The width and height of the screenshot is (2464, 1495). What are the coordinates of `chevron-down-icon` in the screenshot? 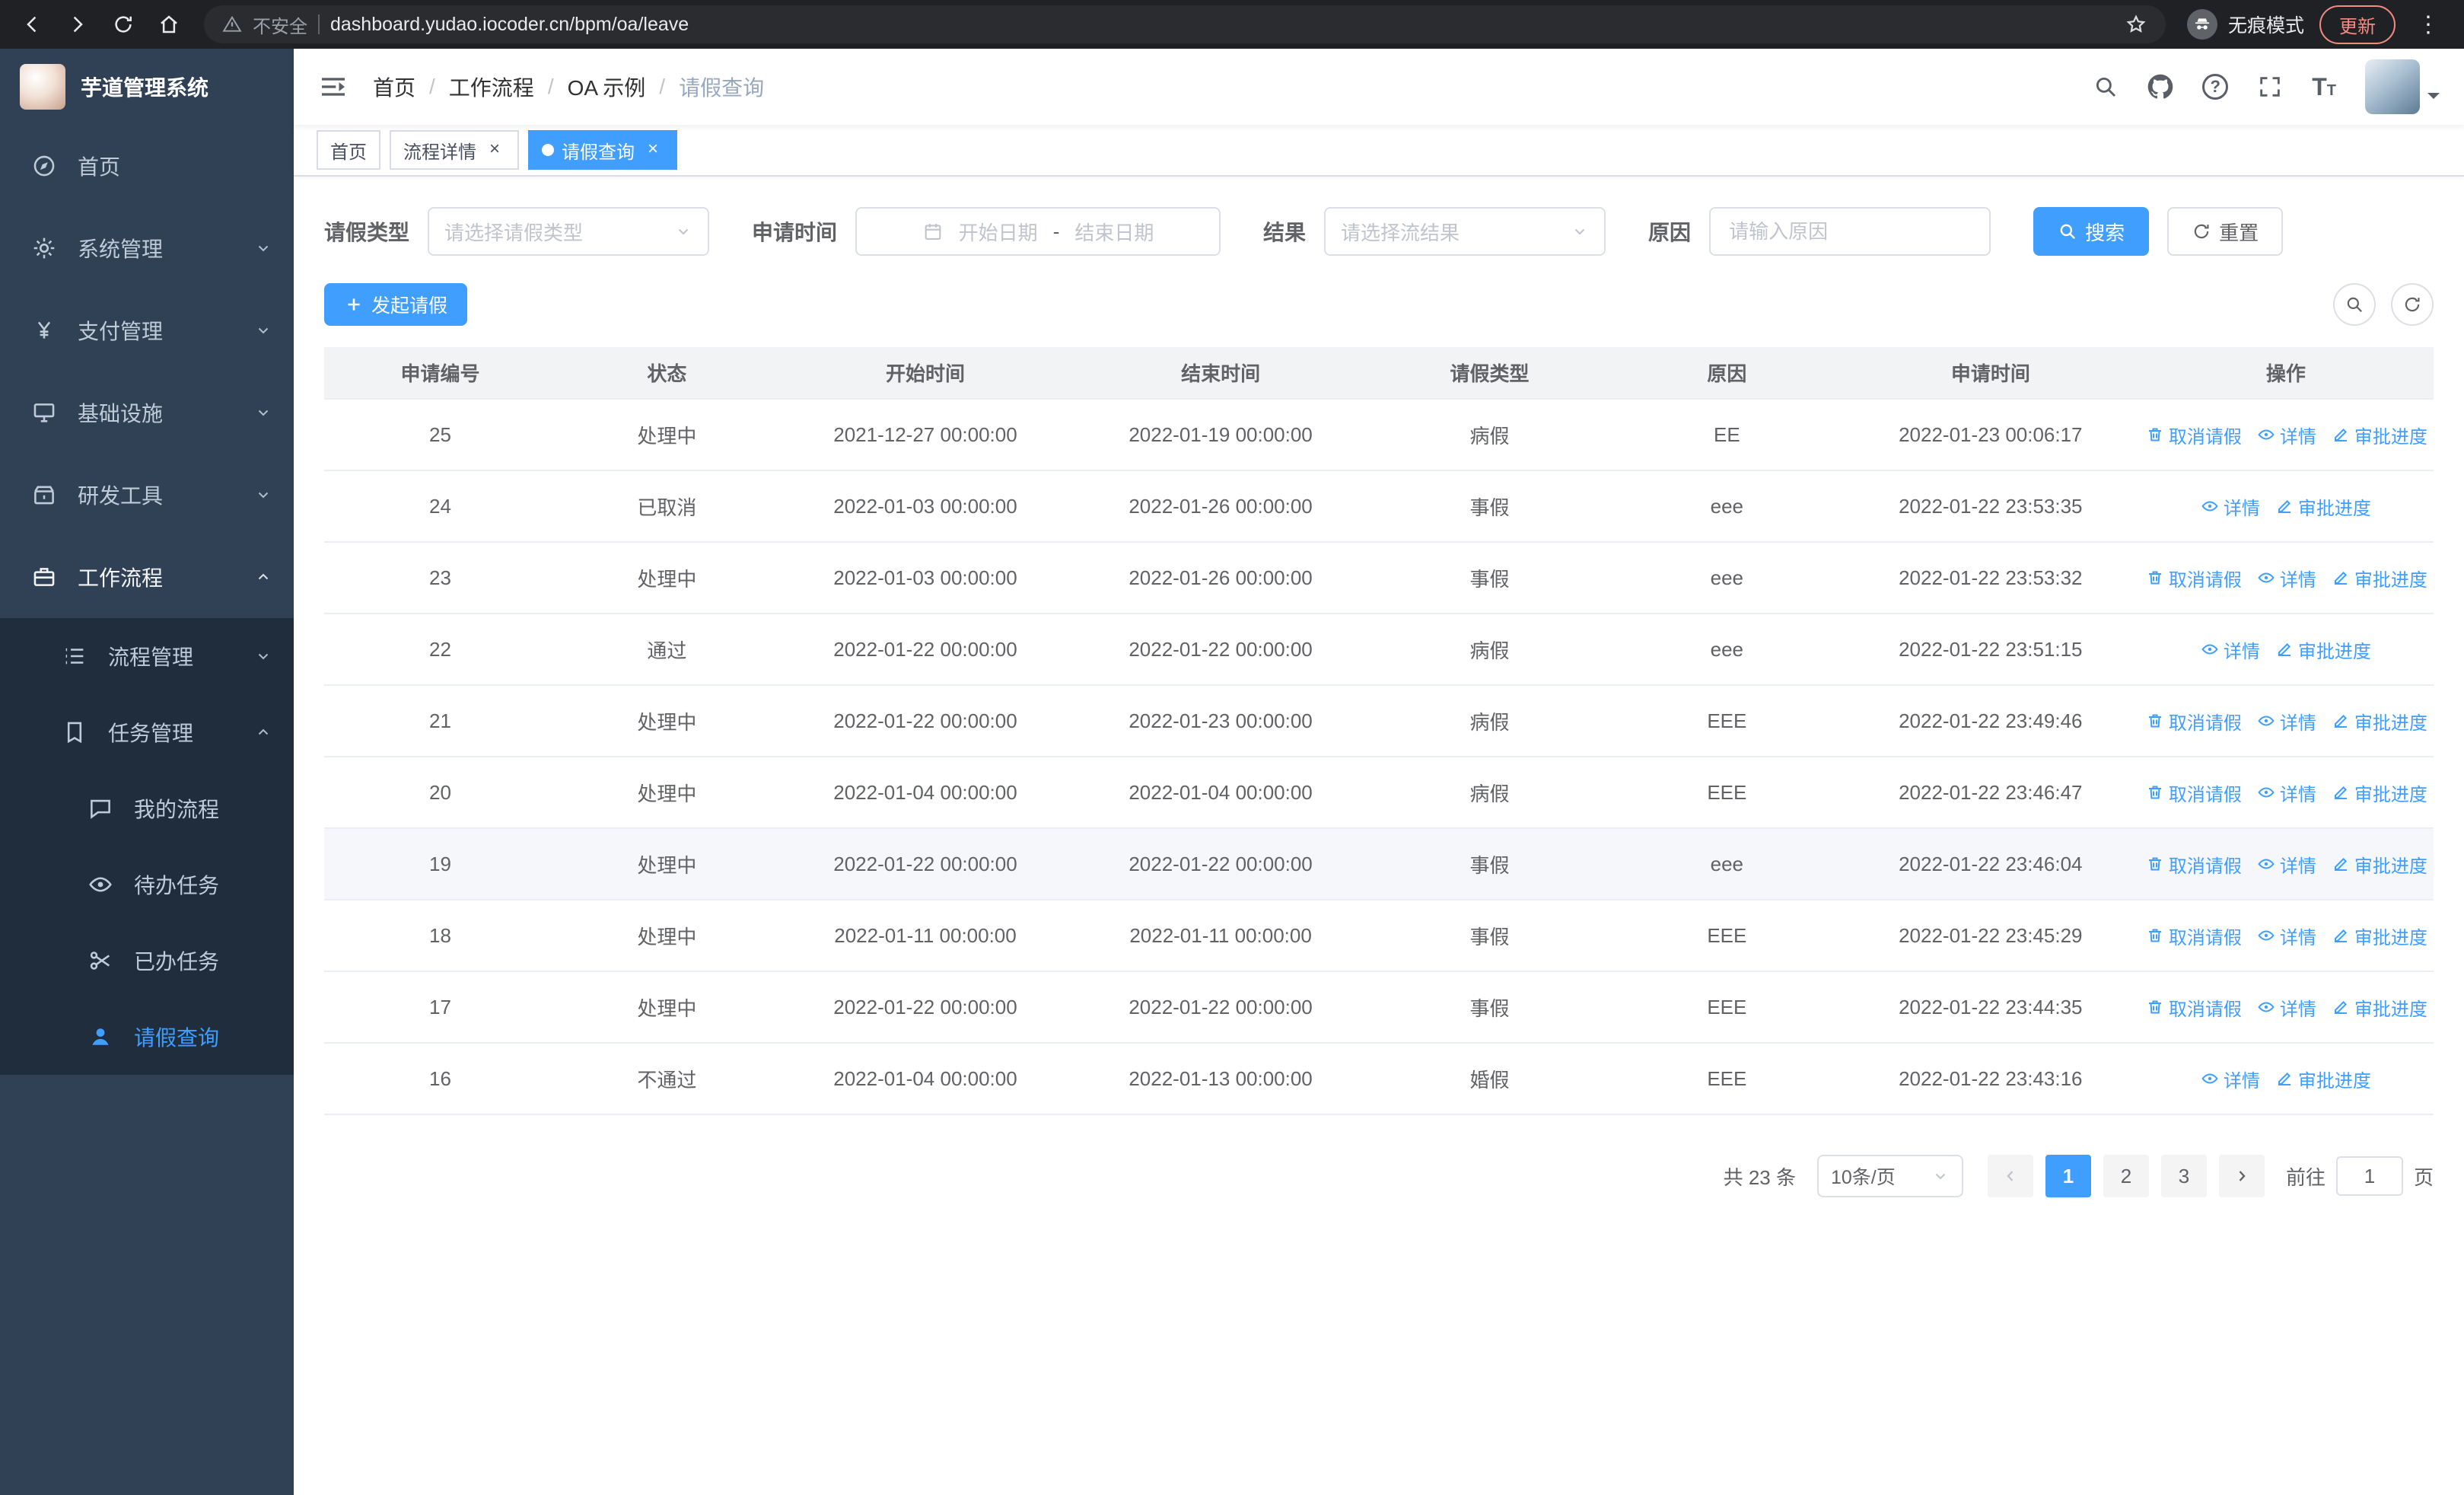 It's located at (263, 330).